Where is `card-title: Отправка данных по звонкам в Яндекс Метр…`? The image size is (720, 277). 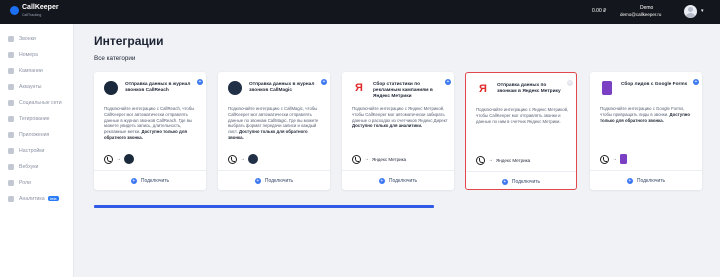
card-title: Отправка данных по звонкам в Яндекс Метр… is located at coordinates (529, 88).